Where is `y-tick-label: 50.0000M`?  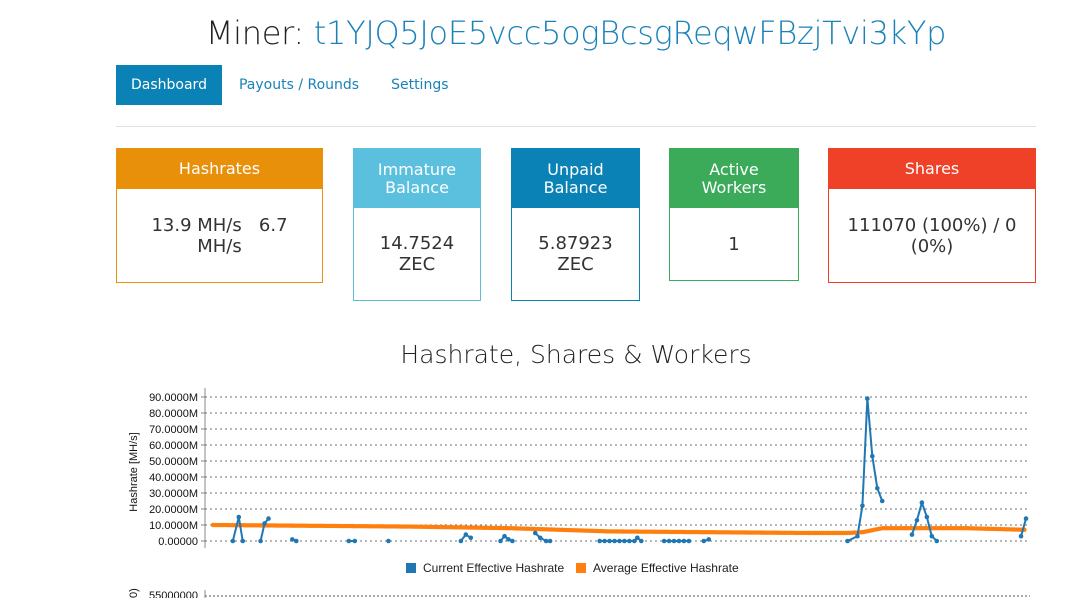 y-tick-label: 50.0000M is located at coordinates (173, 462).